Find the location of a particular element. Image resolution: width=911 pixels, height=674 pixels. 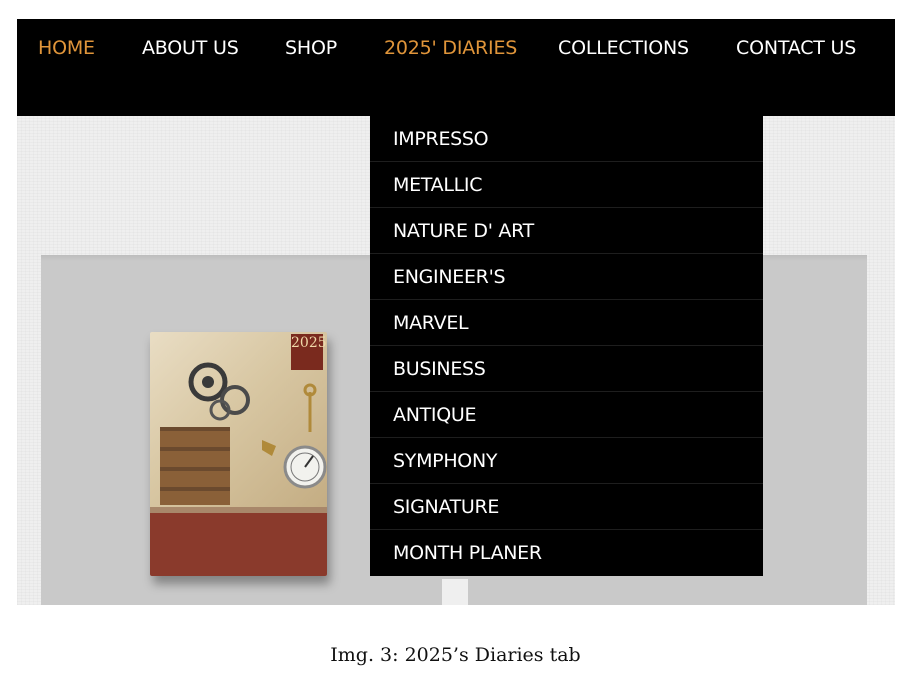

dropdown-item-business: BUSINESS is located at coordinates (566, 369).